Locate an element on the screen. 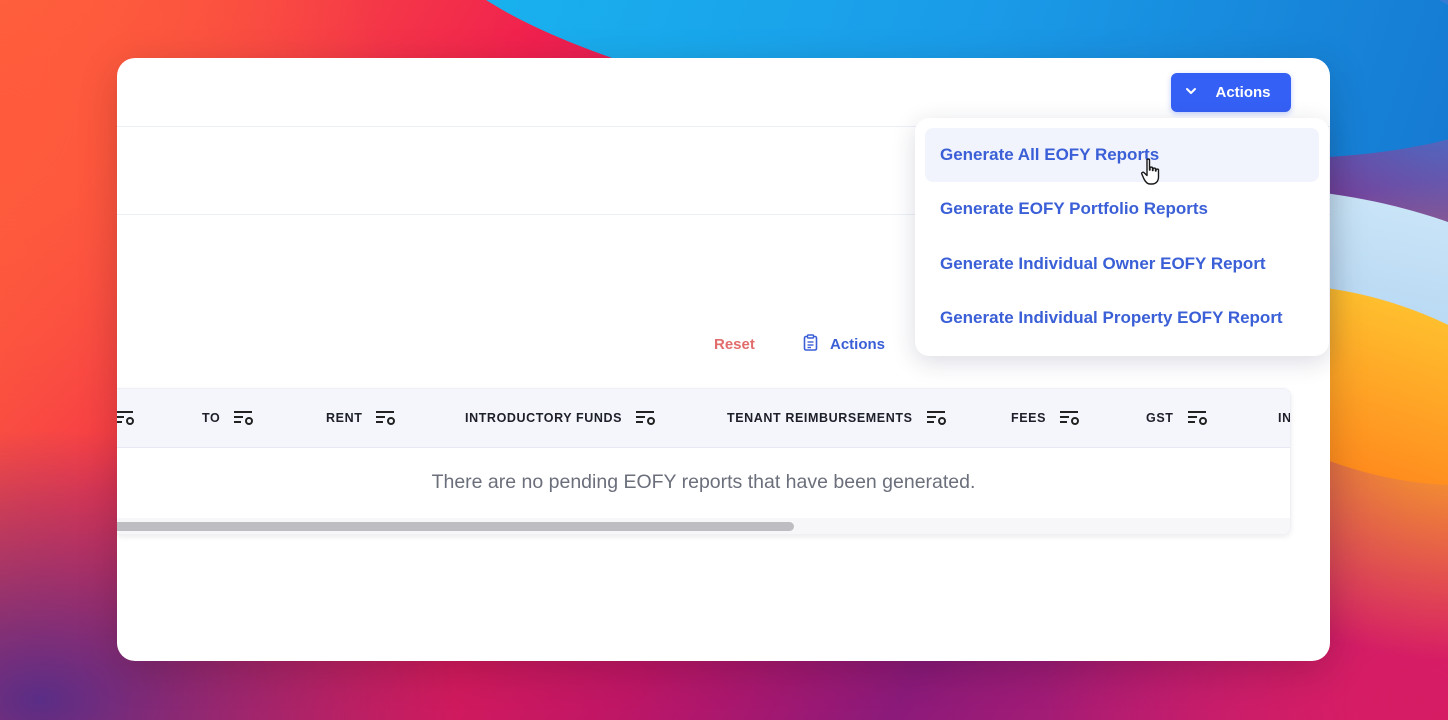 Image resolution: width=1448 pixels, height=720 pixels. column-filter-partial is located at coordinates (127, 418).